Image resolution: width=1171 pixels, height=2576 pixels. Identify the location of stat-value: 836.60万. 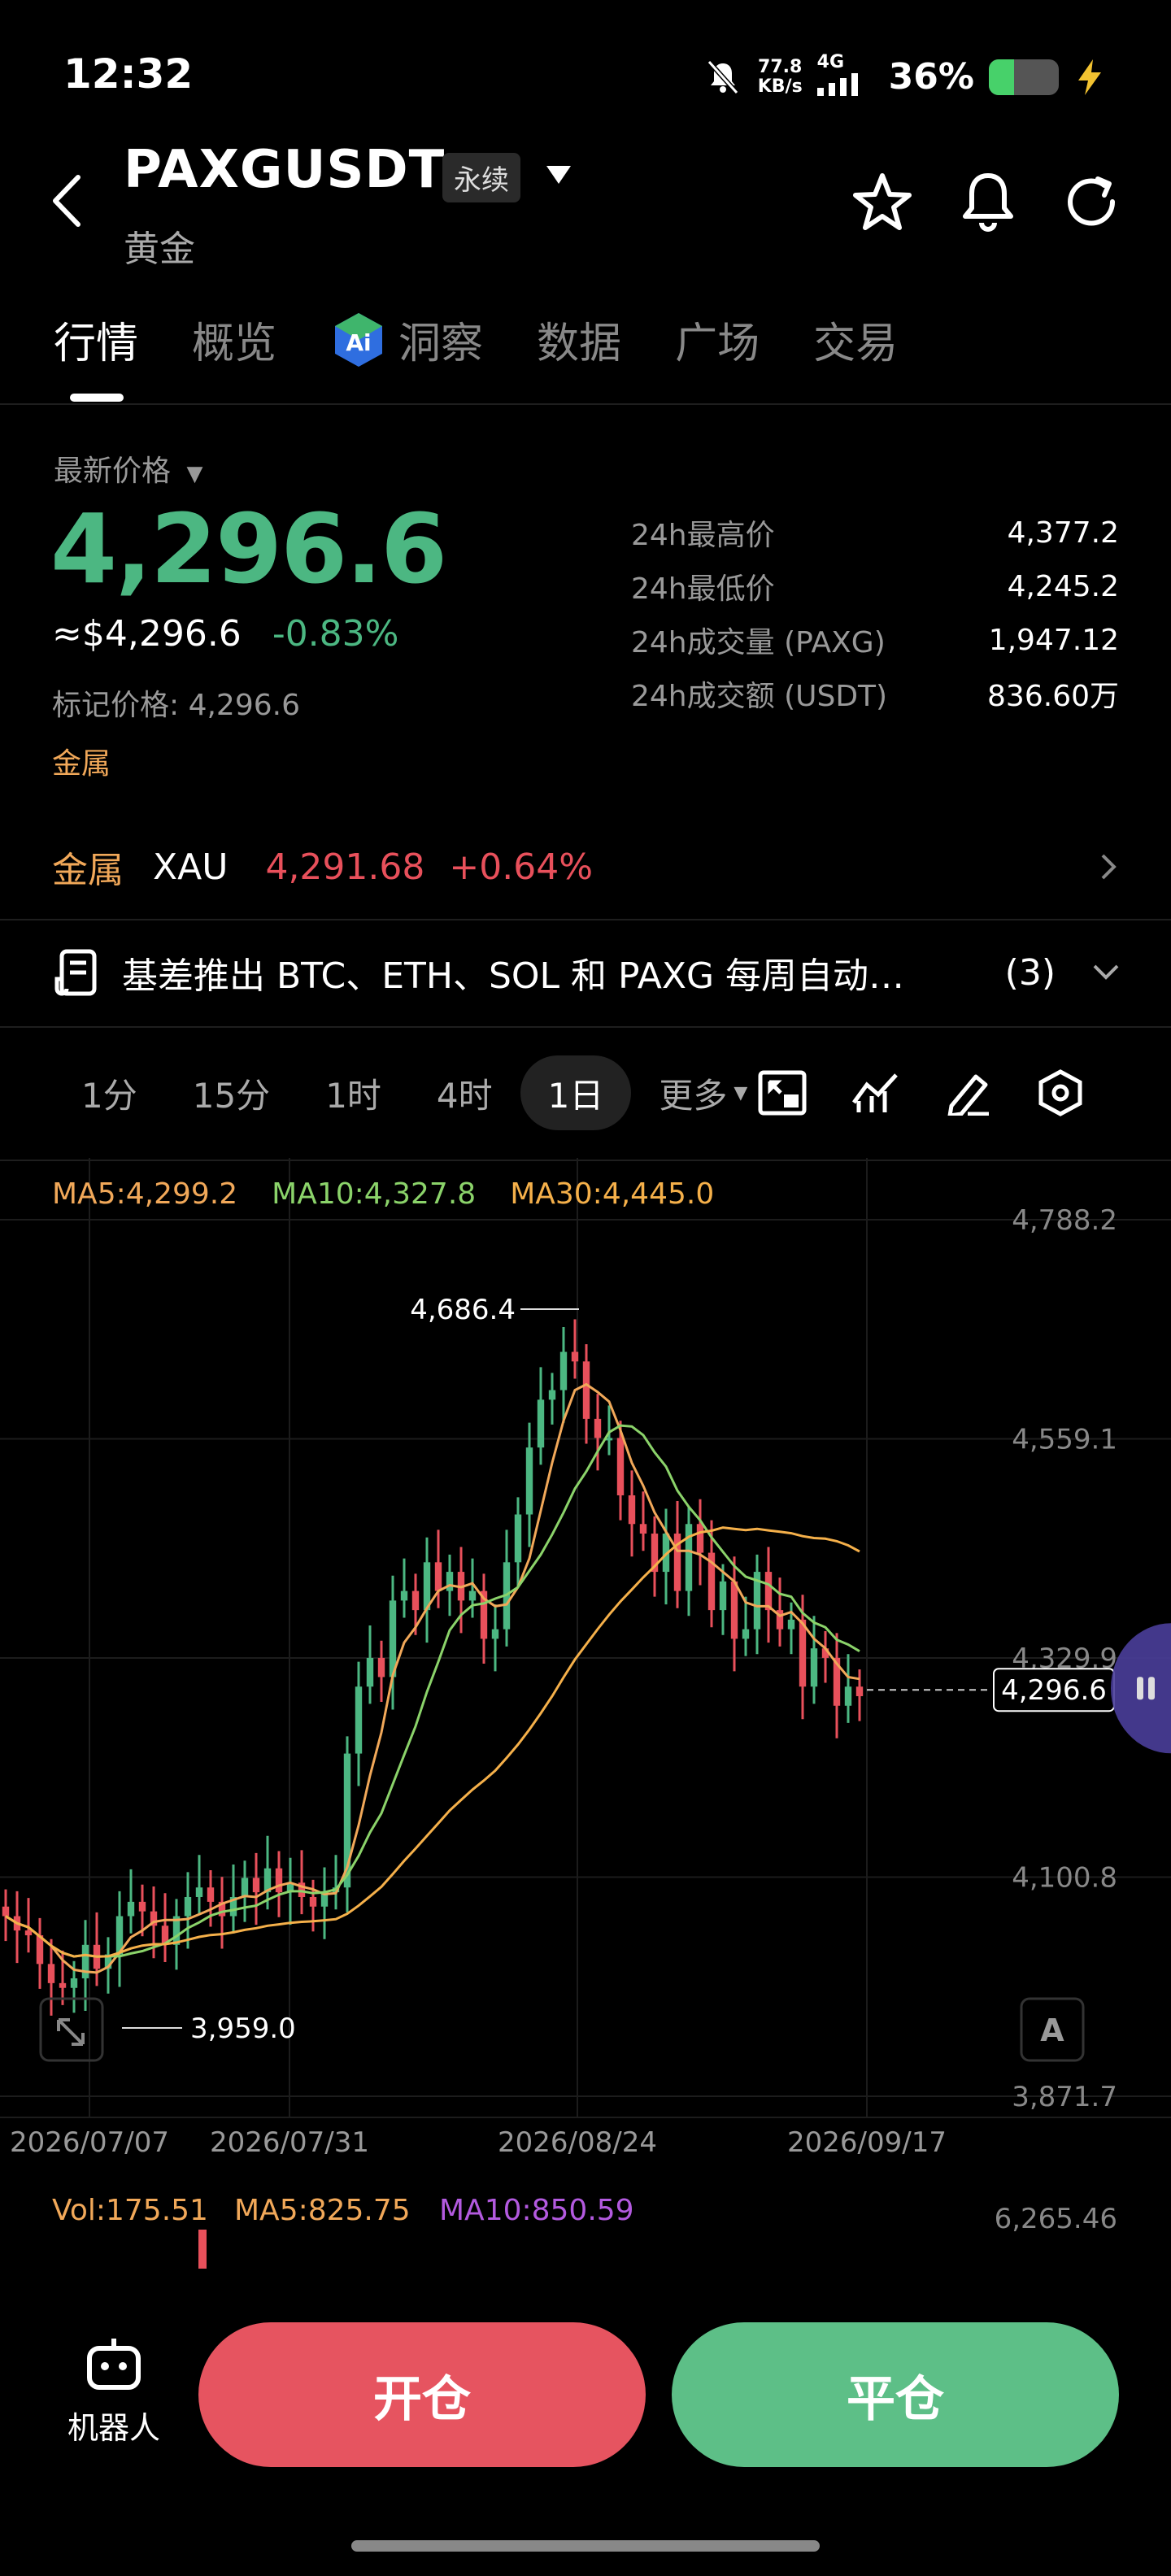
(1053, 696).